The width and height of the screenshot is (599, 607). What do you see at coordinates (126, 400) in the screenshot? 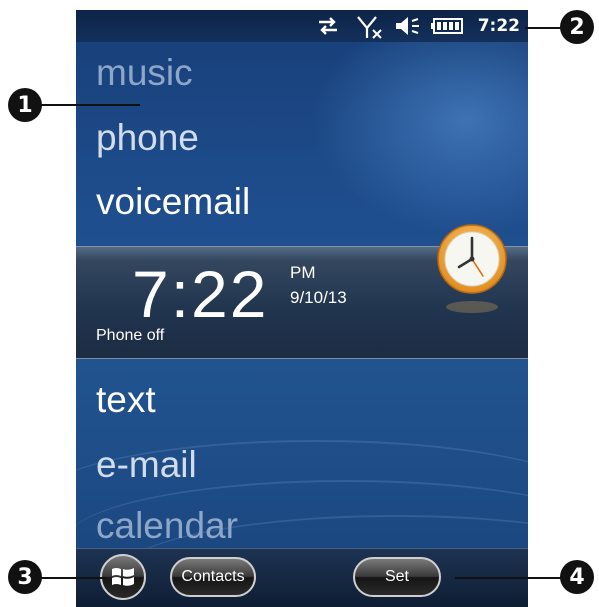
I see `menu-item-text: text` at bounding box center [126, 400].